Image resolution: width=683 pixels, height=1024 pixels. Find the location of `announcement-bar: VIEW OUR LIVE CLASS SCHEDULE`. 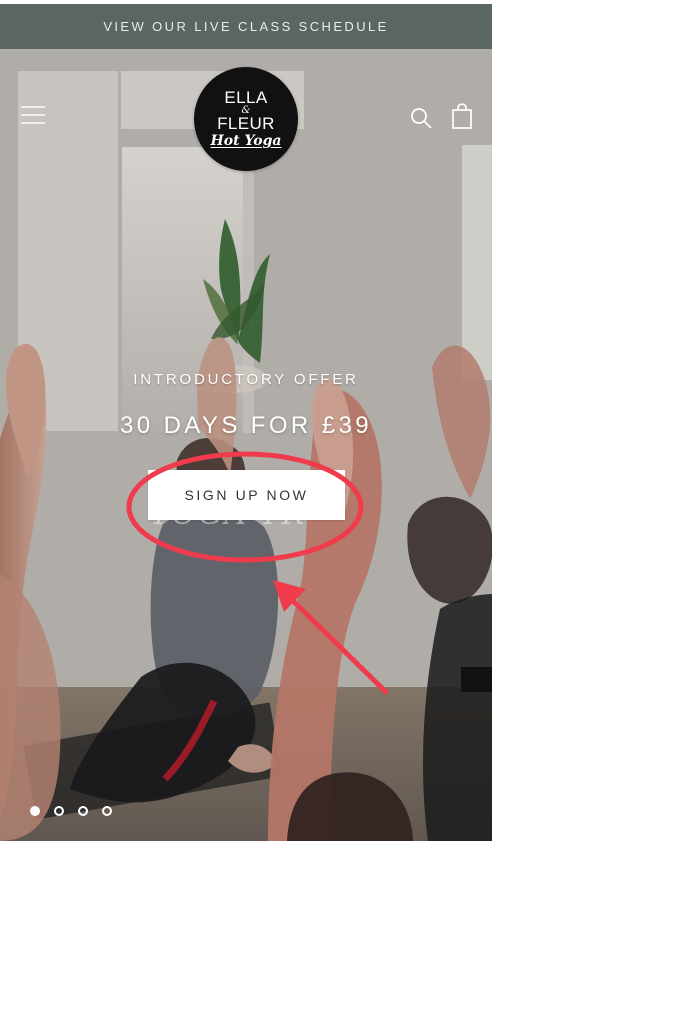

announcement-bar: VIEW OUR LIVE CLASS SCHEDULE is located at coordinates (246, 26).